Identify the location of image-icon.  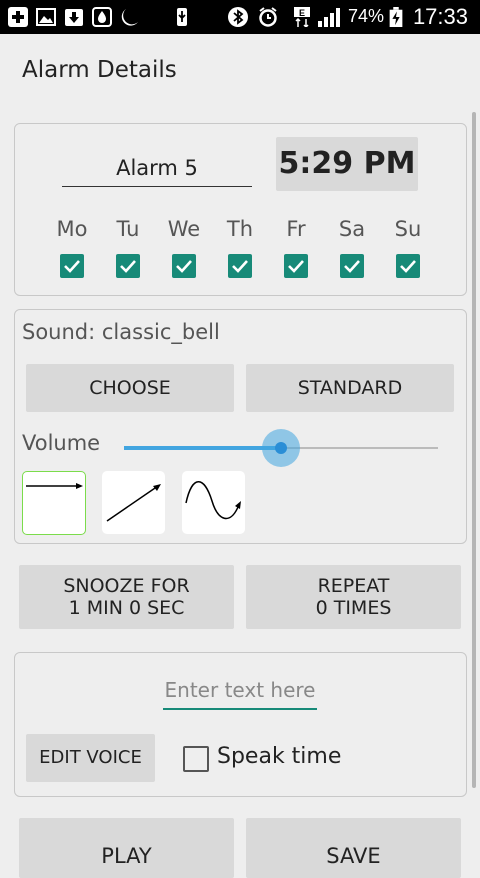
(46, 17).